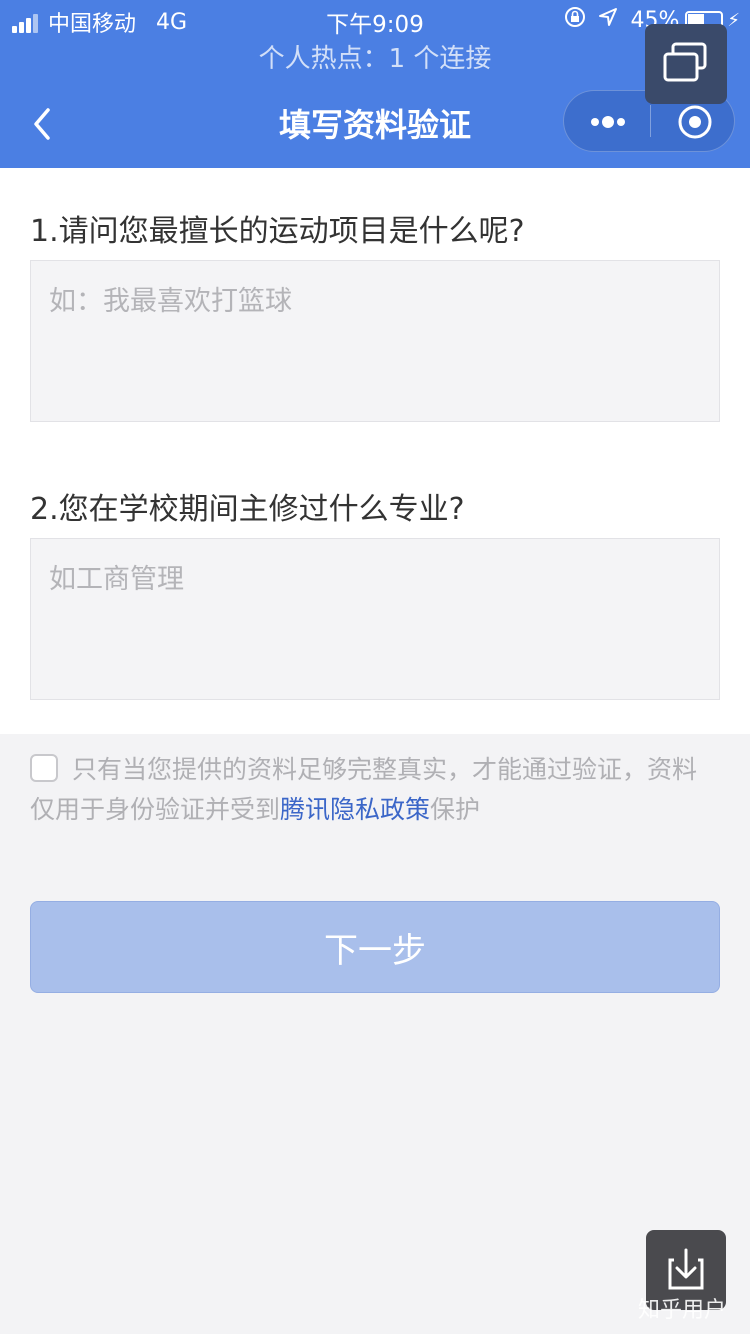  I want to click on watermark-text: 知乎用户, so click(682, 1310).